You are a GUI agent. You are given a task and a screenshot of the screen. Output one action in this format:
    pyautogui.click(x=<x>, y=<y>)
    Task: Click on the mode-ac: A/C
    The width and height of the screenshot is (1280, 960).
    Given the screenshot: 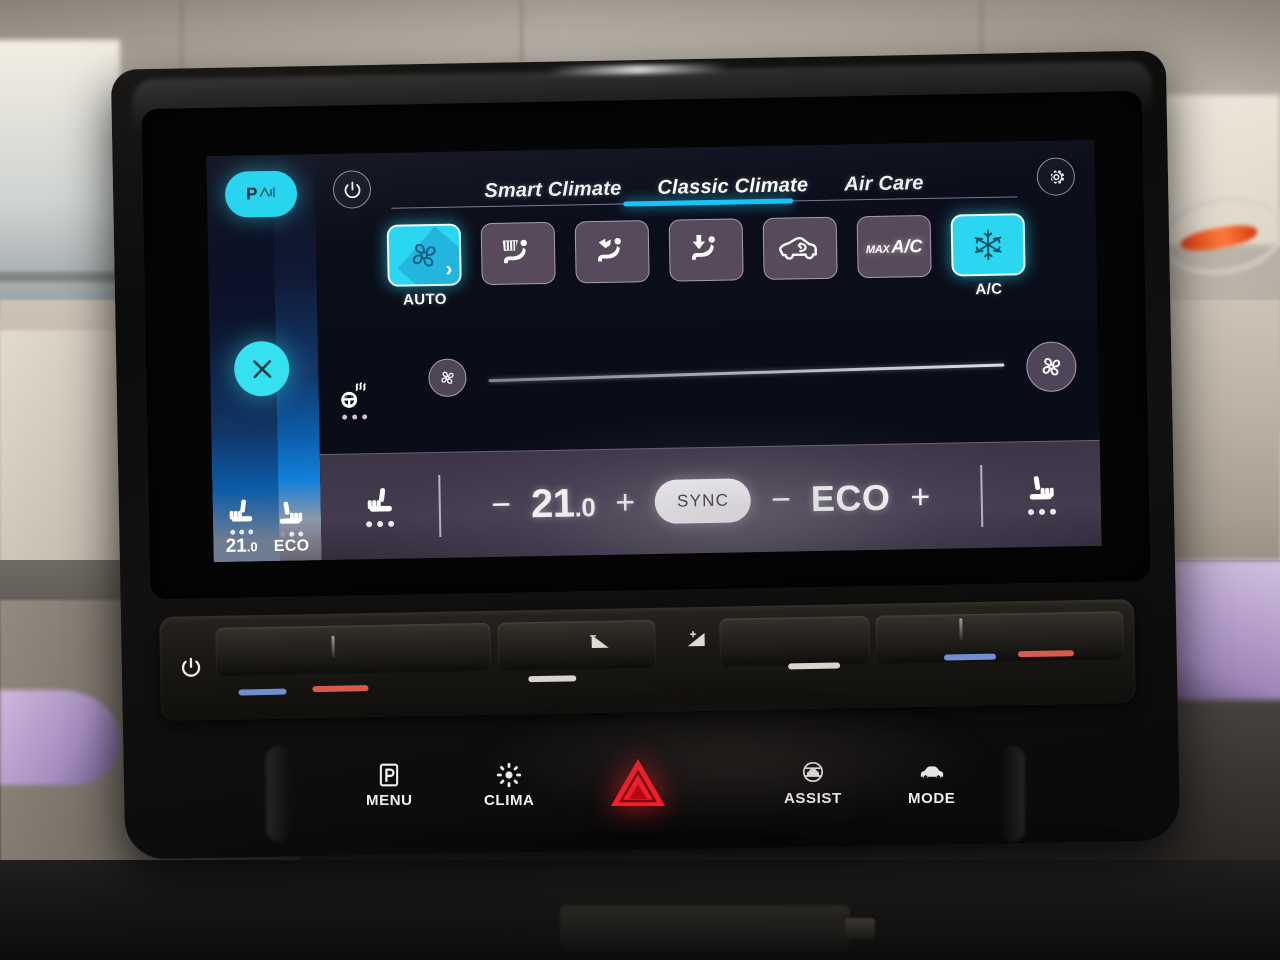 What is the action you would take?
    pyautogui.click(x=989, y=255)
    